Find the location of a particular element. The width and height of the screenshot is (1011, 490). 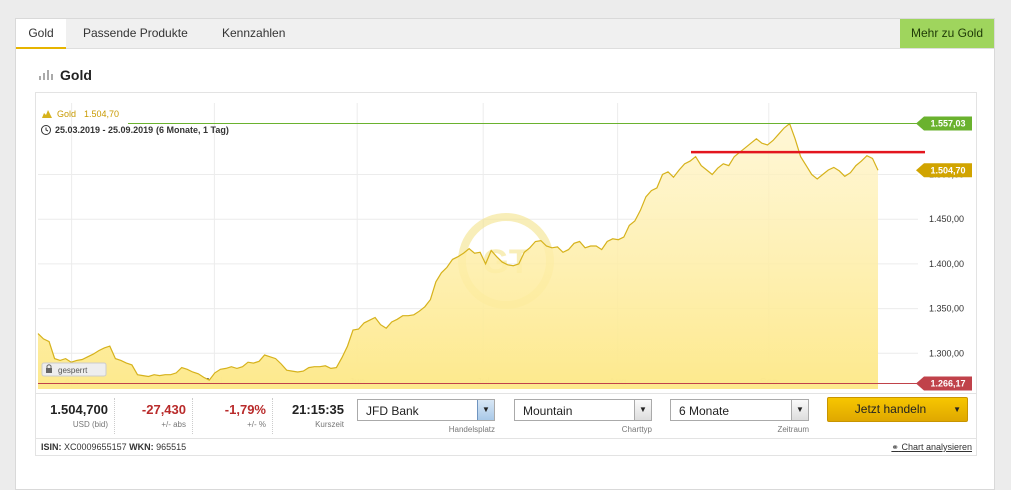

chart-analysieren-link: ⚭ Chart analysieren is located at coordinates (931, 447).